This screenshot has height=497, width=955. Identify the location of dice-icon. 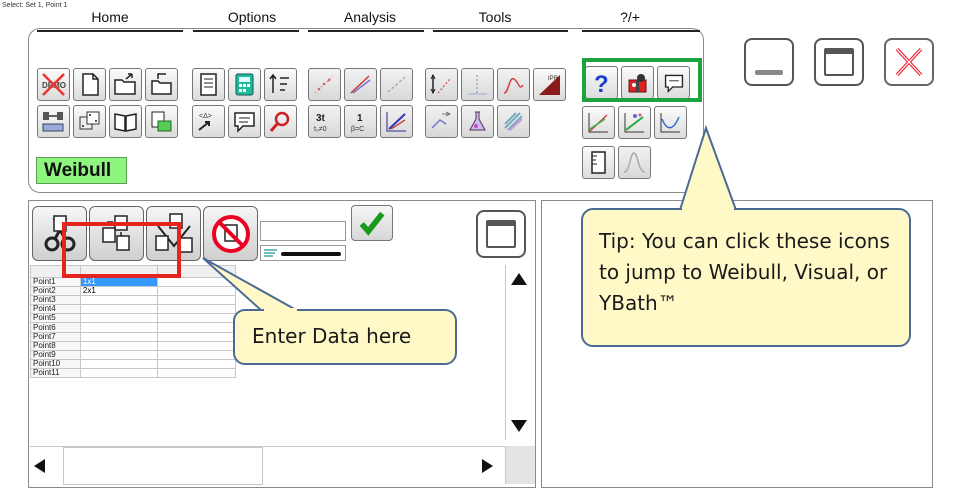
(89, 121).